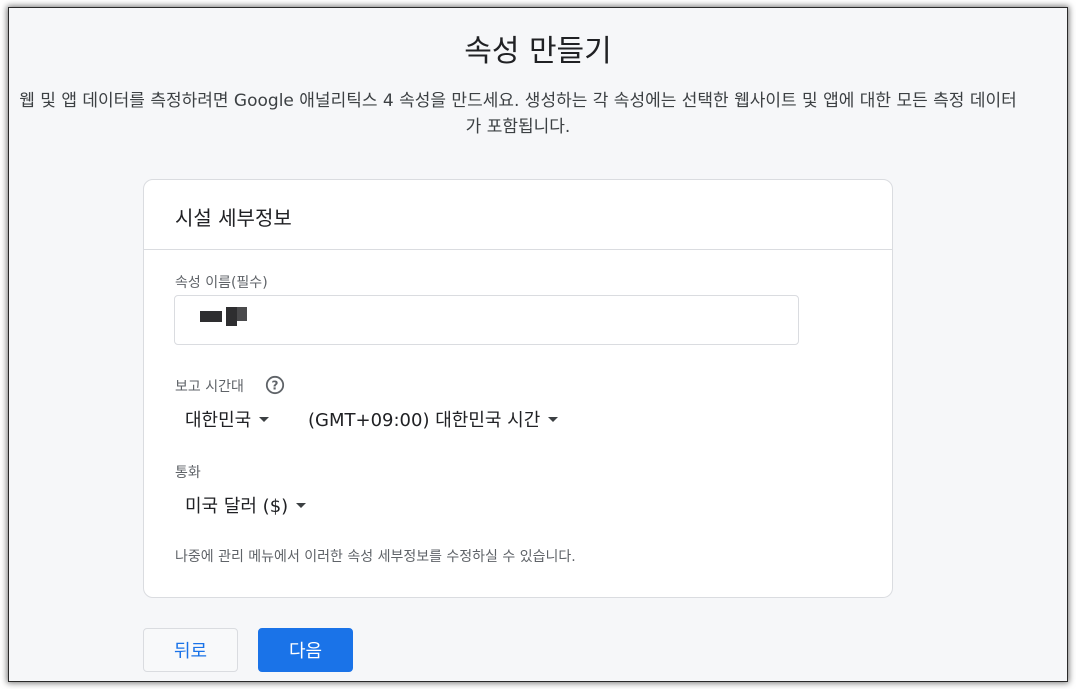  Describe the element at coordinates (375, 557) in the screenshot. I see `edit-later-note: 나중에 관리 메뉴에서 이러한 속성 세부정보를 수정하실 수 있습니다.` at that location.